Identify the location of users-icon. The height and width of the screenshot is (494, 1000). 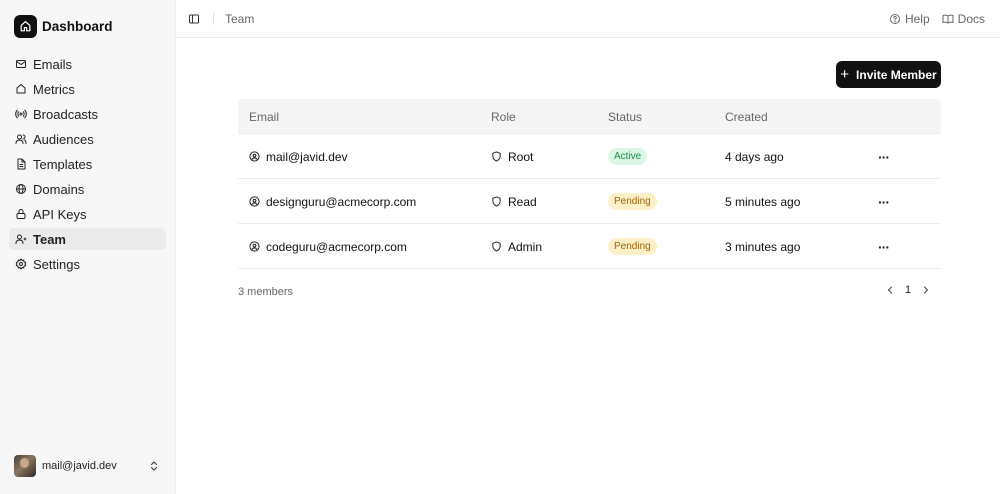
(21, 139).